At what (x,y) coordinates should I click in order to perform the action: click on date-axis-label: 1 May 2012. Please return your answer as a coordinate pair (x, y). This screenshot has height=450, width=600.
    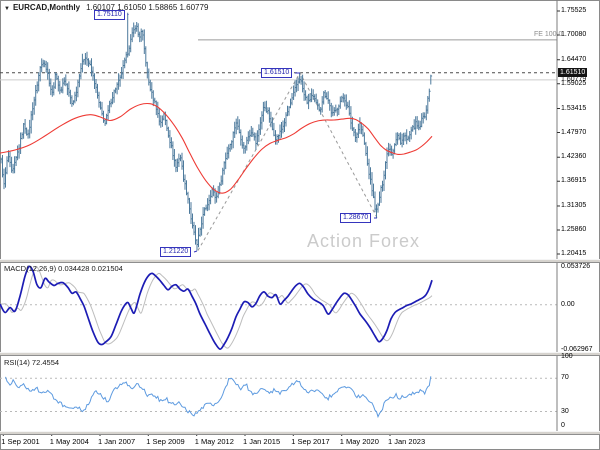
    Looking at the image, I should click on (214, 441).